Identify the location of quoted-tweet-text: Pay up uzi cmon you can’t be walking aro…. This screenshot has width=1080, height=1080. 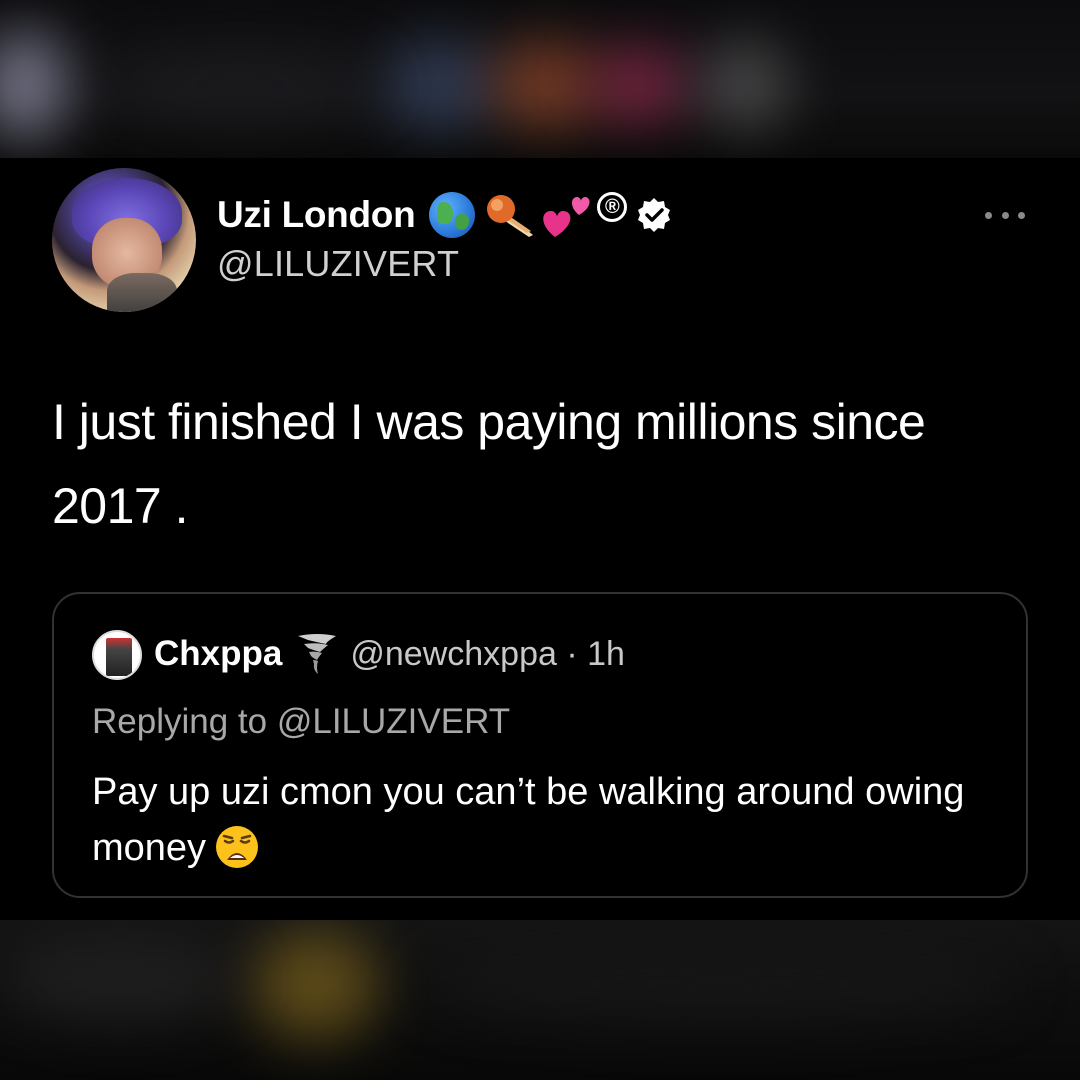
(542, 820).